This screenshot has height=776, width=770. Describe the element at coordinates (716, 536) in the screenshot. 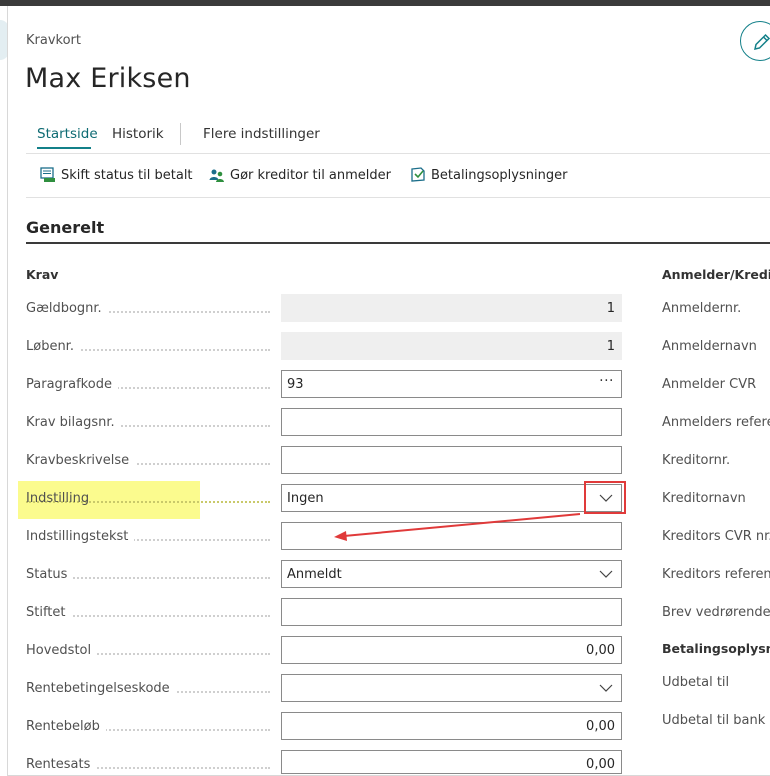

I see `label-kreditors-cvr: Kreditors CVR nr.` at that location.